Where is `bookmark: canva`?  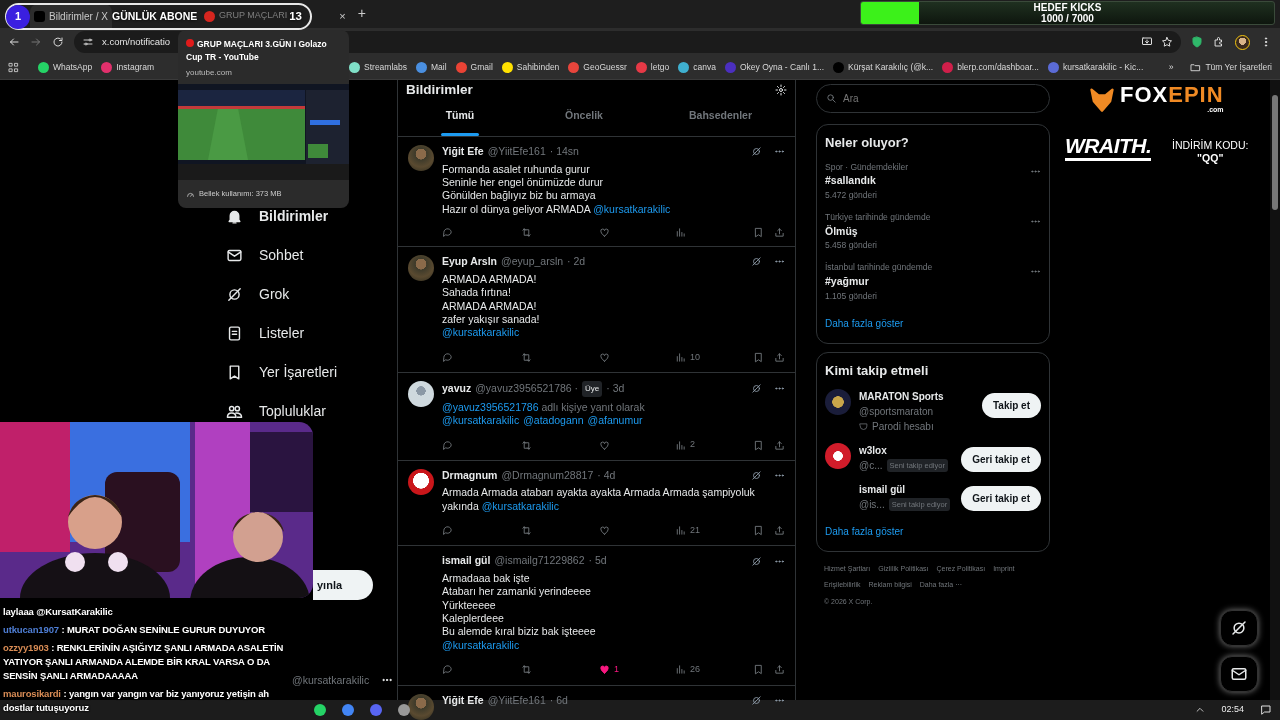
bookmark: canva is located at coordinates (697, 67).